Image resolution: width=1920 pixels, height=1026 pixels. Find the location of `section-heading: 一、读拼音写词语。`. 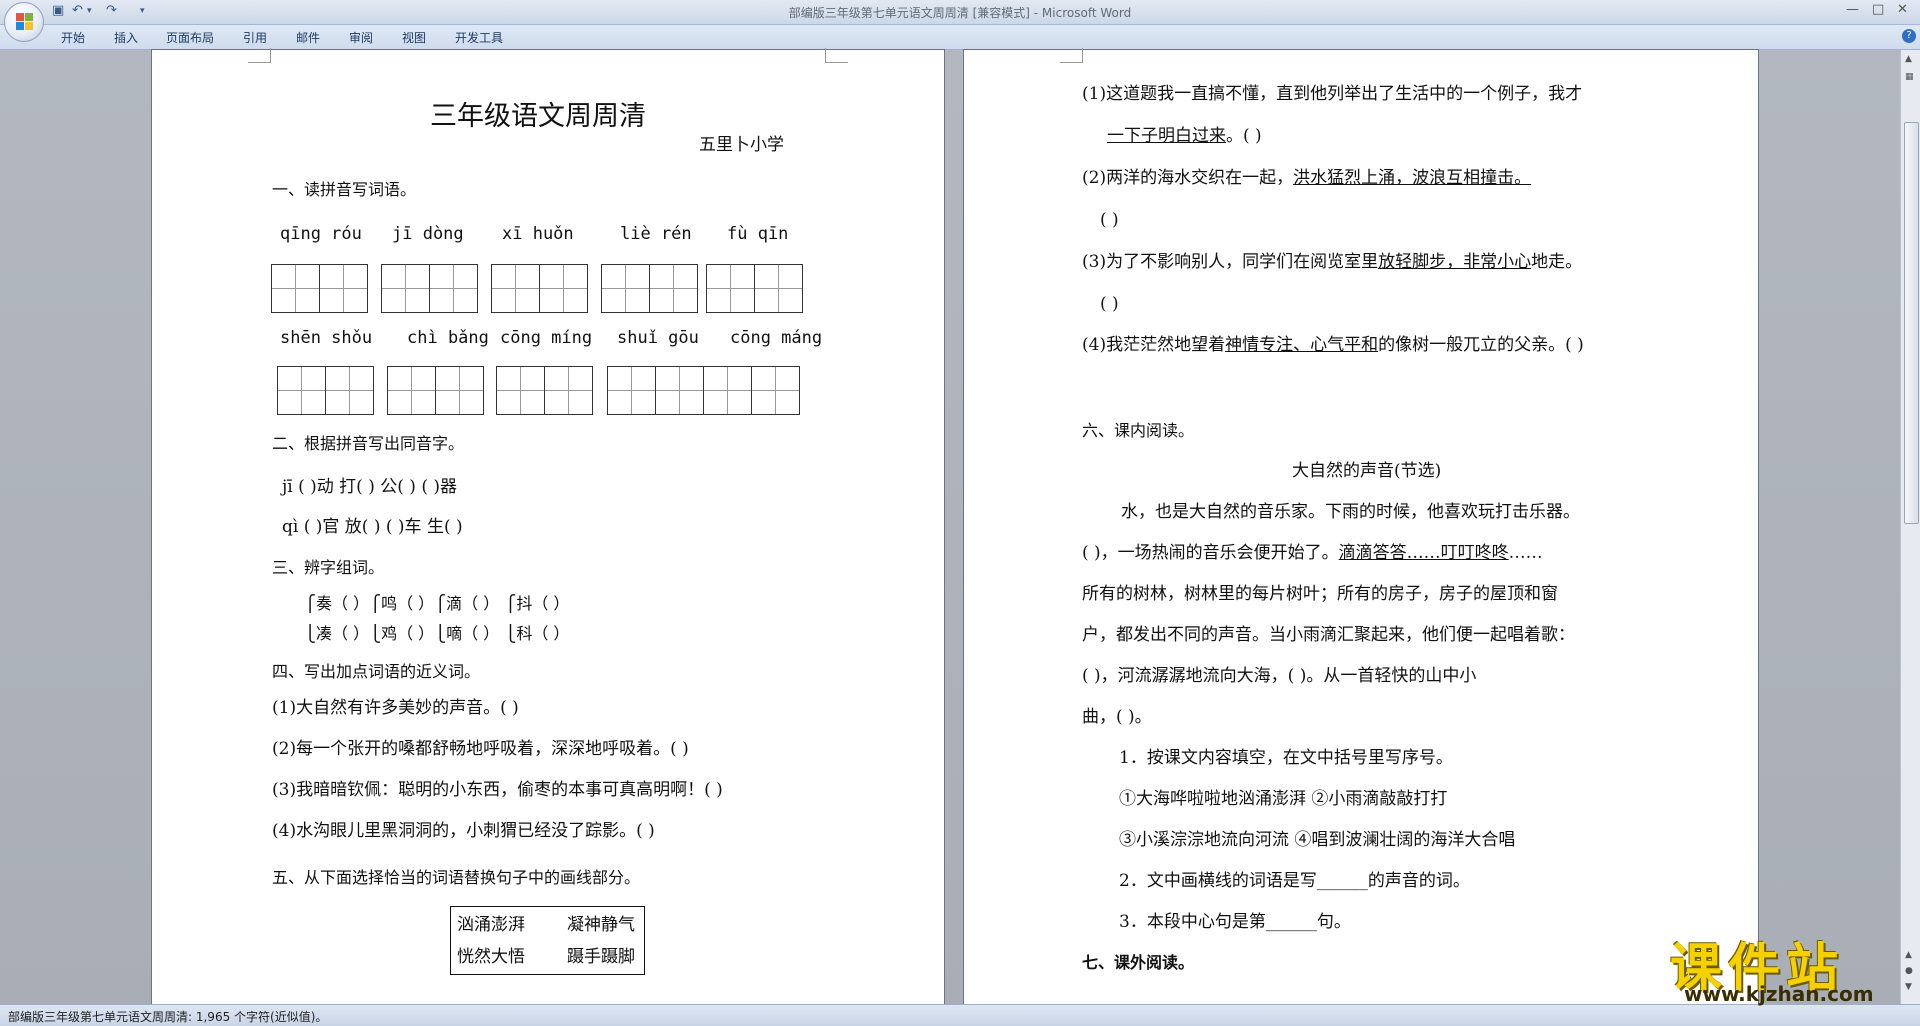

section-heading: 一、读拼音写词语。 is located at coordinates (344, 189).